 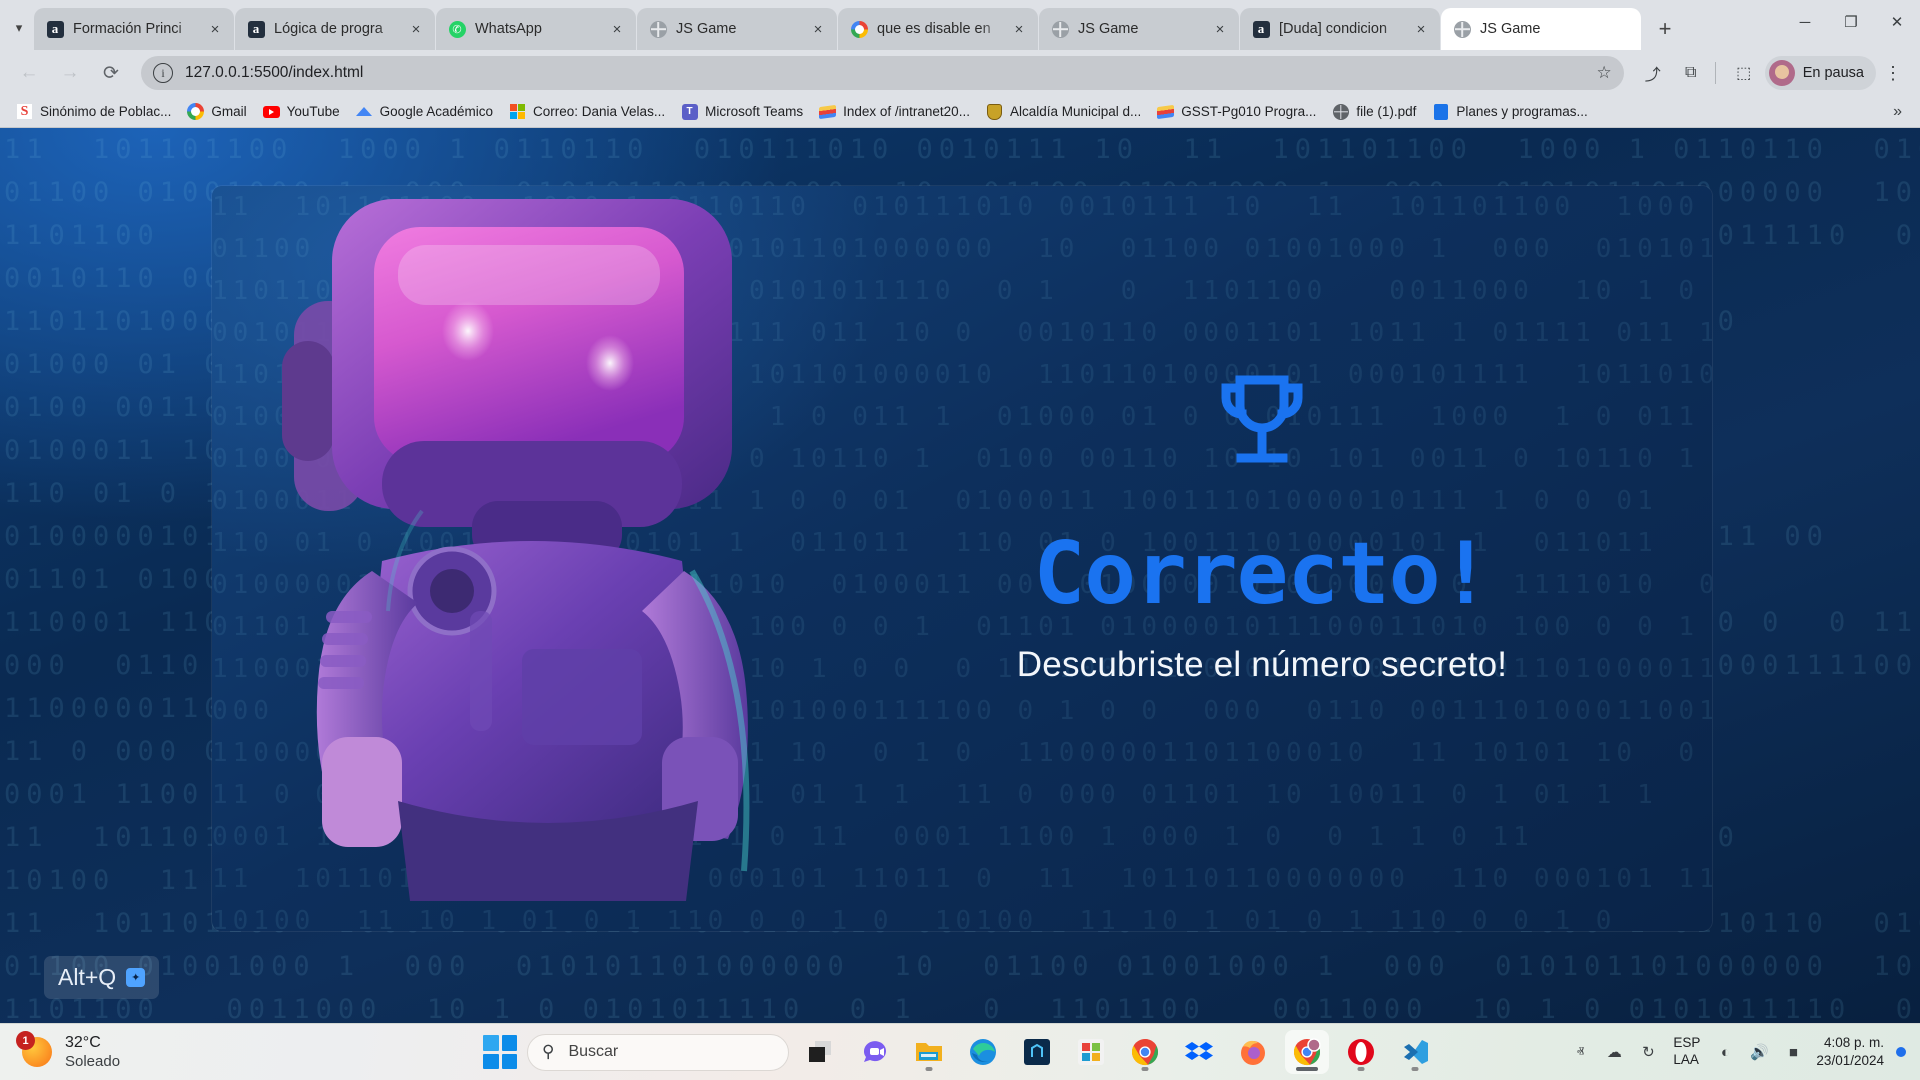 What do you see at coordinates (1037, 1052) in the screenshot?
I see `store-icon` at bounding box center [1037, 1052].